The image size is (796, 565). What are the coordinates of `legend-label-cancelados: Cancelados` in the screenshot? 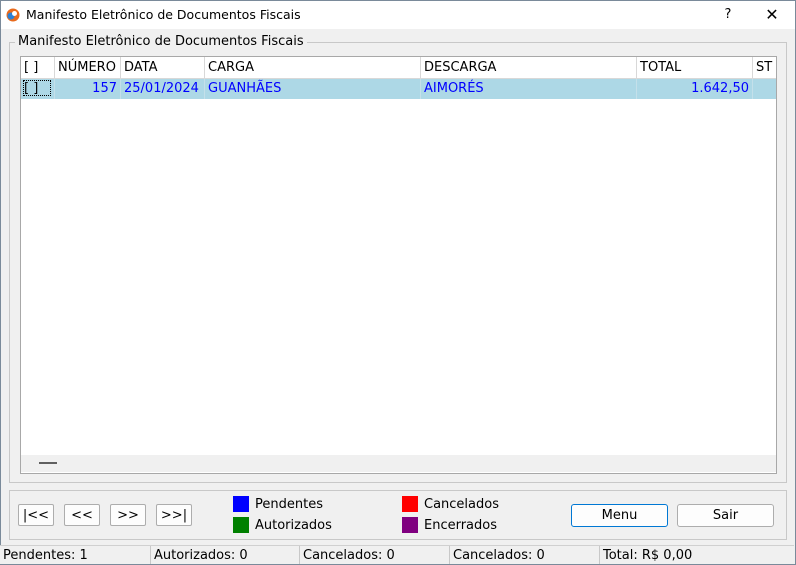 It's located at (461, 504).